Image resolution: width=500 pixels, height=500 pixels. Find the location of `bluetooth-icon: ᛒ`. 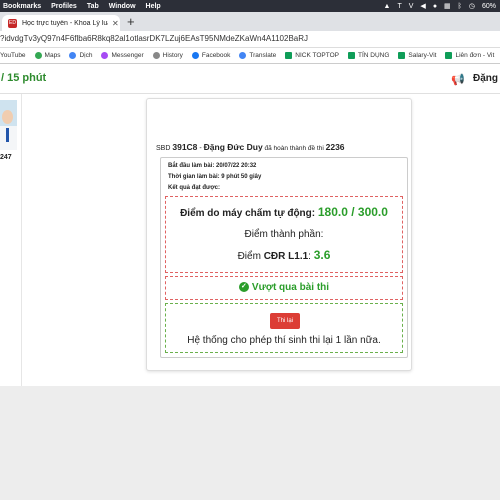

bluetooth-icon: ᛒ is located at coordinates (460, 6).